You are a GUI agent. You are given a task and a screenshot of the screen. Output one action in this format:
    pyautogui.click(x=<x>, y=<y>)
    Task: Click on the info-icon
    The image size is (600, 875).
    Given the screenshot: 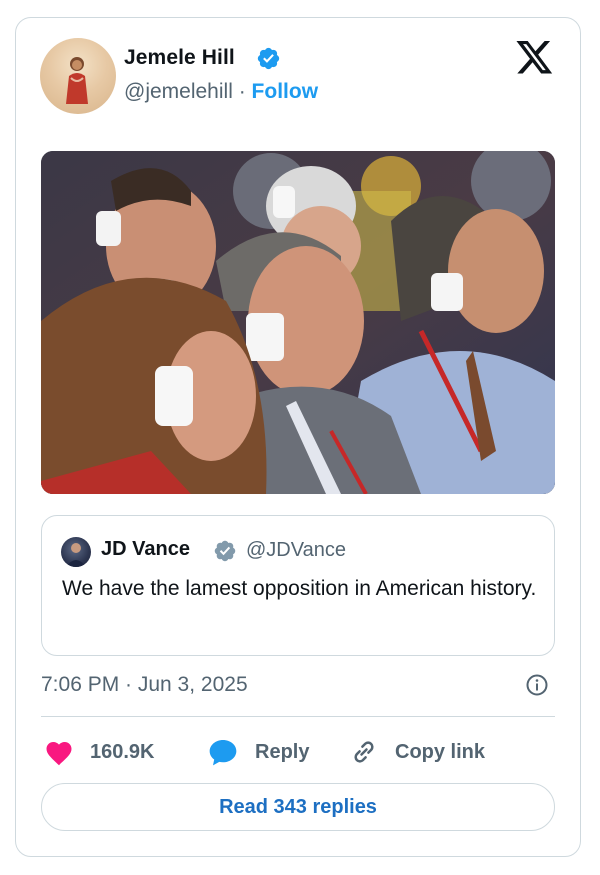 What is the action you would take?
    pyautogui.click(x=537, y=685)
    